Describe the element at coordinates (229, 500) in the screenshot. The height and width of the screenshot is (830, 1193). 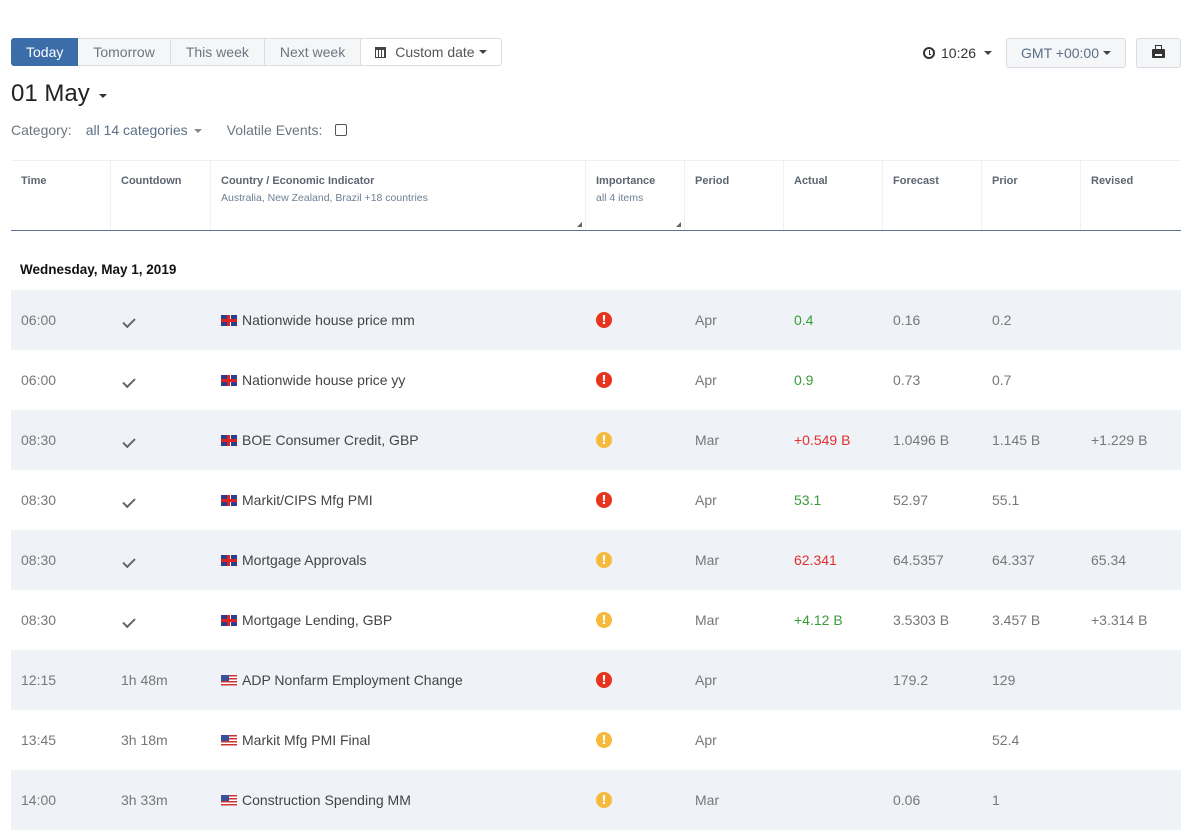
I see `uk-flag-icon` at that location.